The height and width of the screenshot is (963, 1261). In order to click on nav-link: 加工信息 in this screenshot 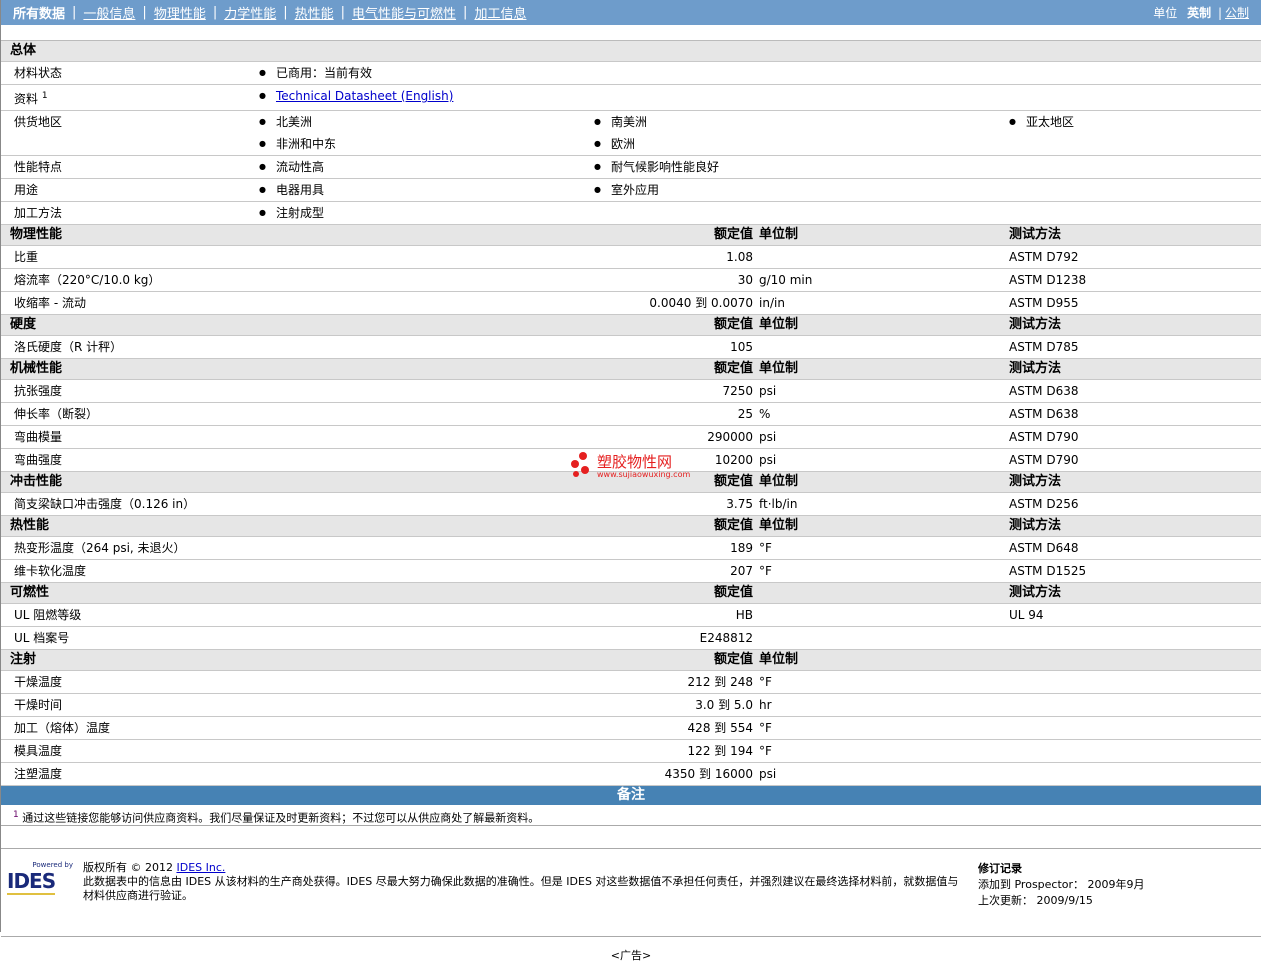, I will do `click(500, 12)`.